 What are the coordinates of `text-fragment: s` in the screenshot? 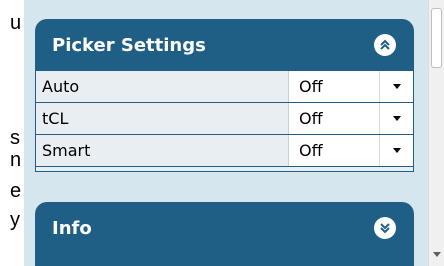 It's located at (15, 138).